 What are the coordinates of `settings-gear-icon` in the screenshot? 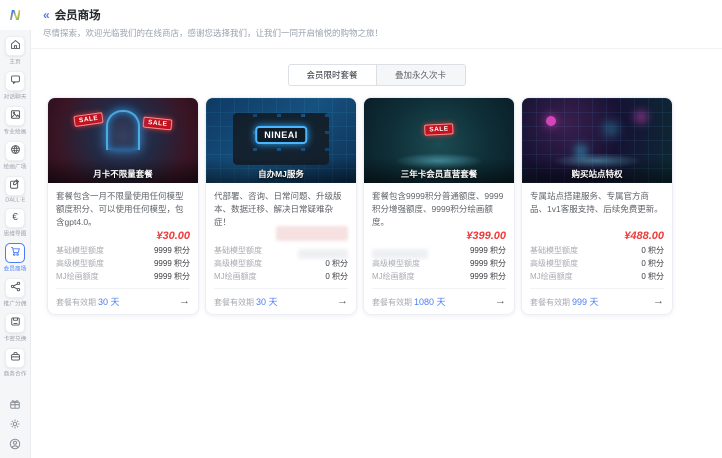 It's located at (15, 423).